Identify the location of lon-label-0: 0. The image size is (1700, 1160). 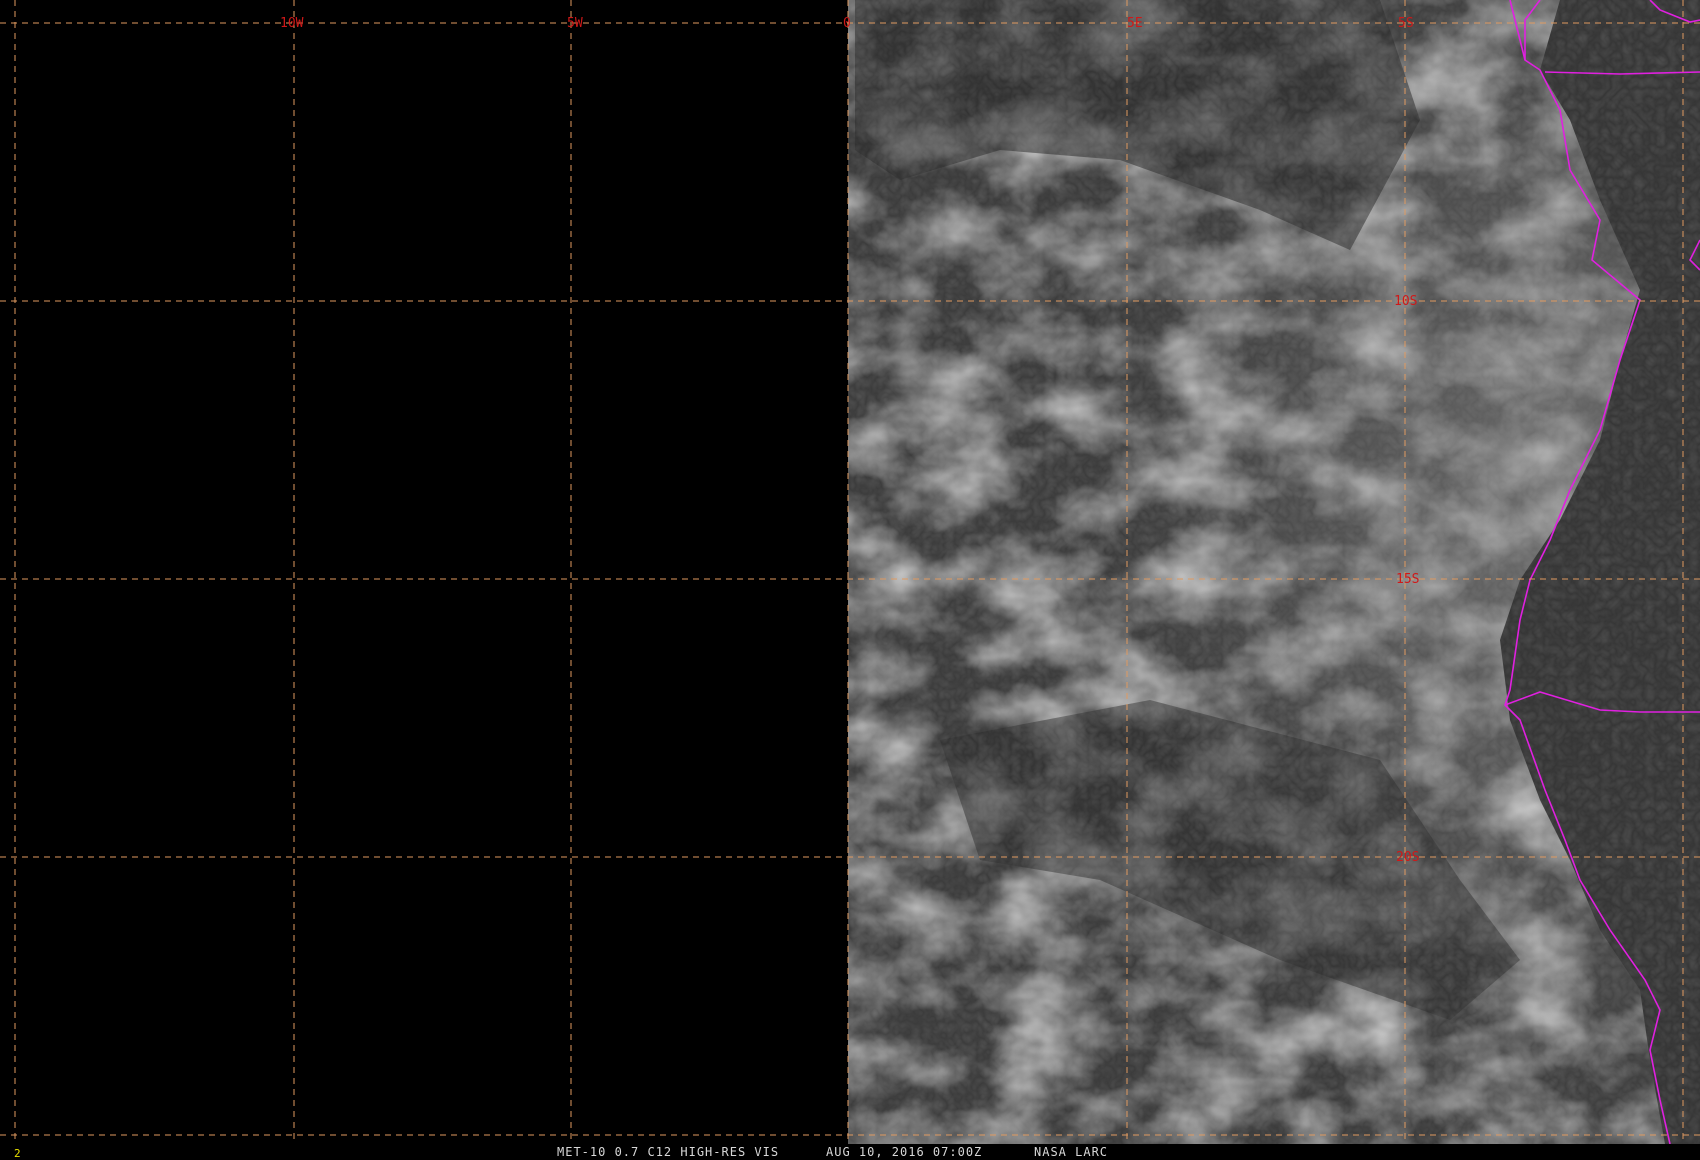
(847, 23).